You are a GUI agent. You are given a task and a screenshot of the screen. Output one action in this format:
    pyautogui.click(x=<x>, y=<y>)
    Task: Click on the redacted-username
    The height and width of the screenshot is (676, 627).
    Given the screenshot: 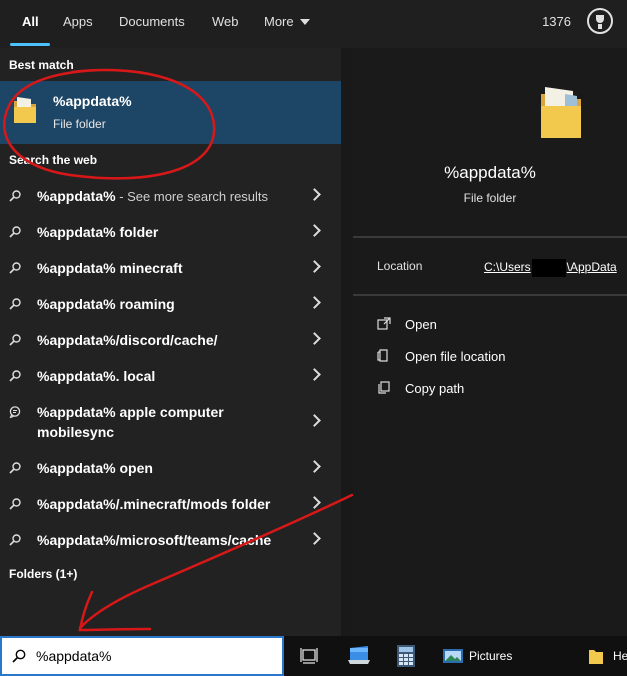 What is the action you would take?
    pyautogui.click(x=548, y=268)
    